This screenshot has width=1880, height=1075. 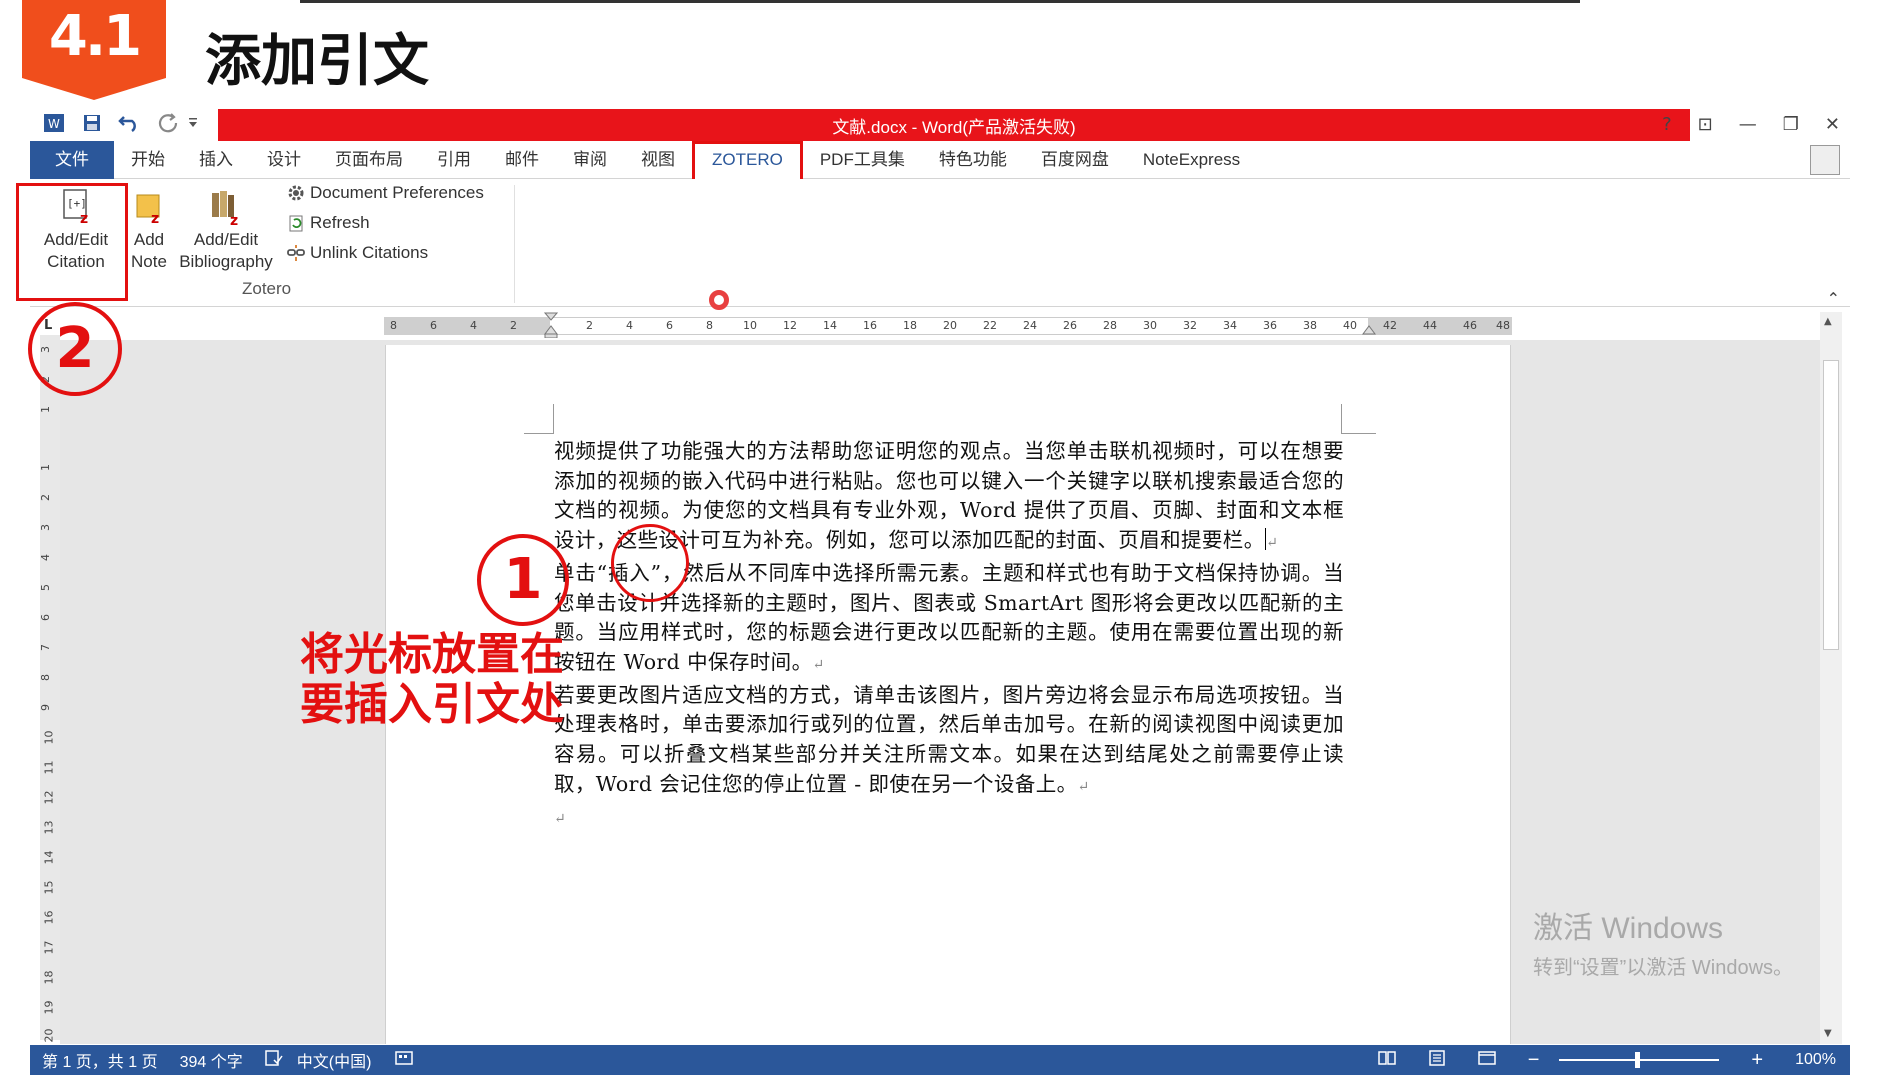 I want to click on ruler-label: 36, so click(x=1270, y=325).